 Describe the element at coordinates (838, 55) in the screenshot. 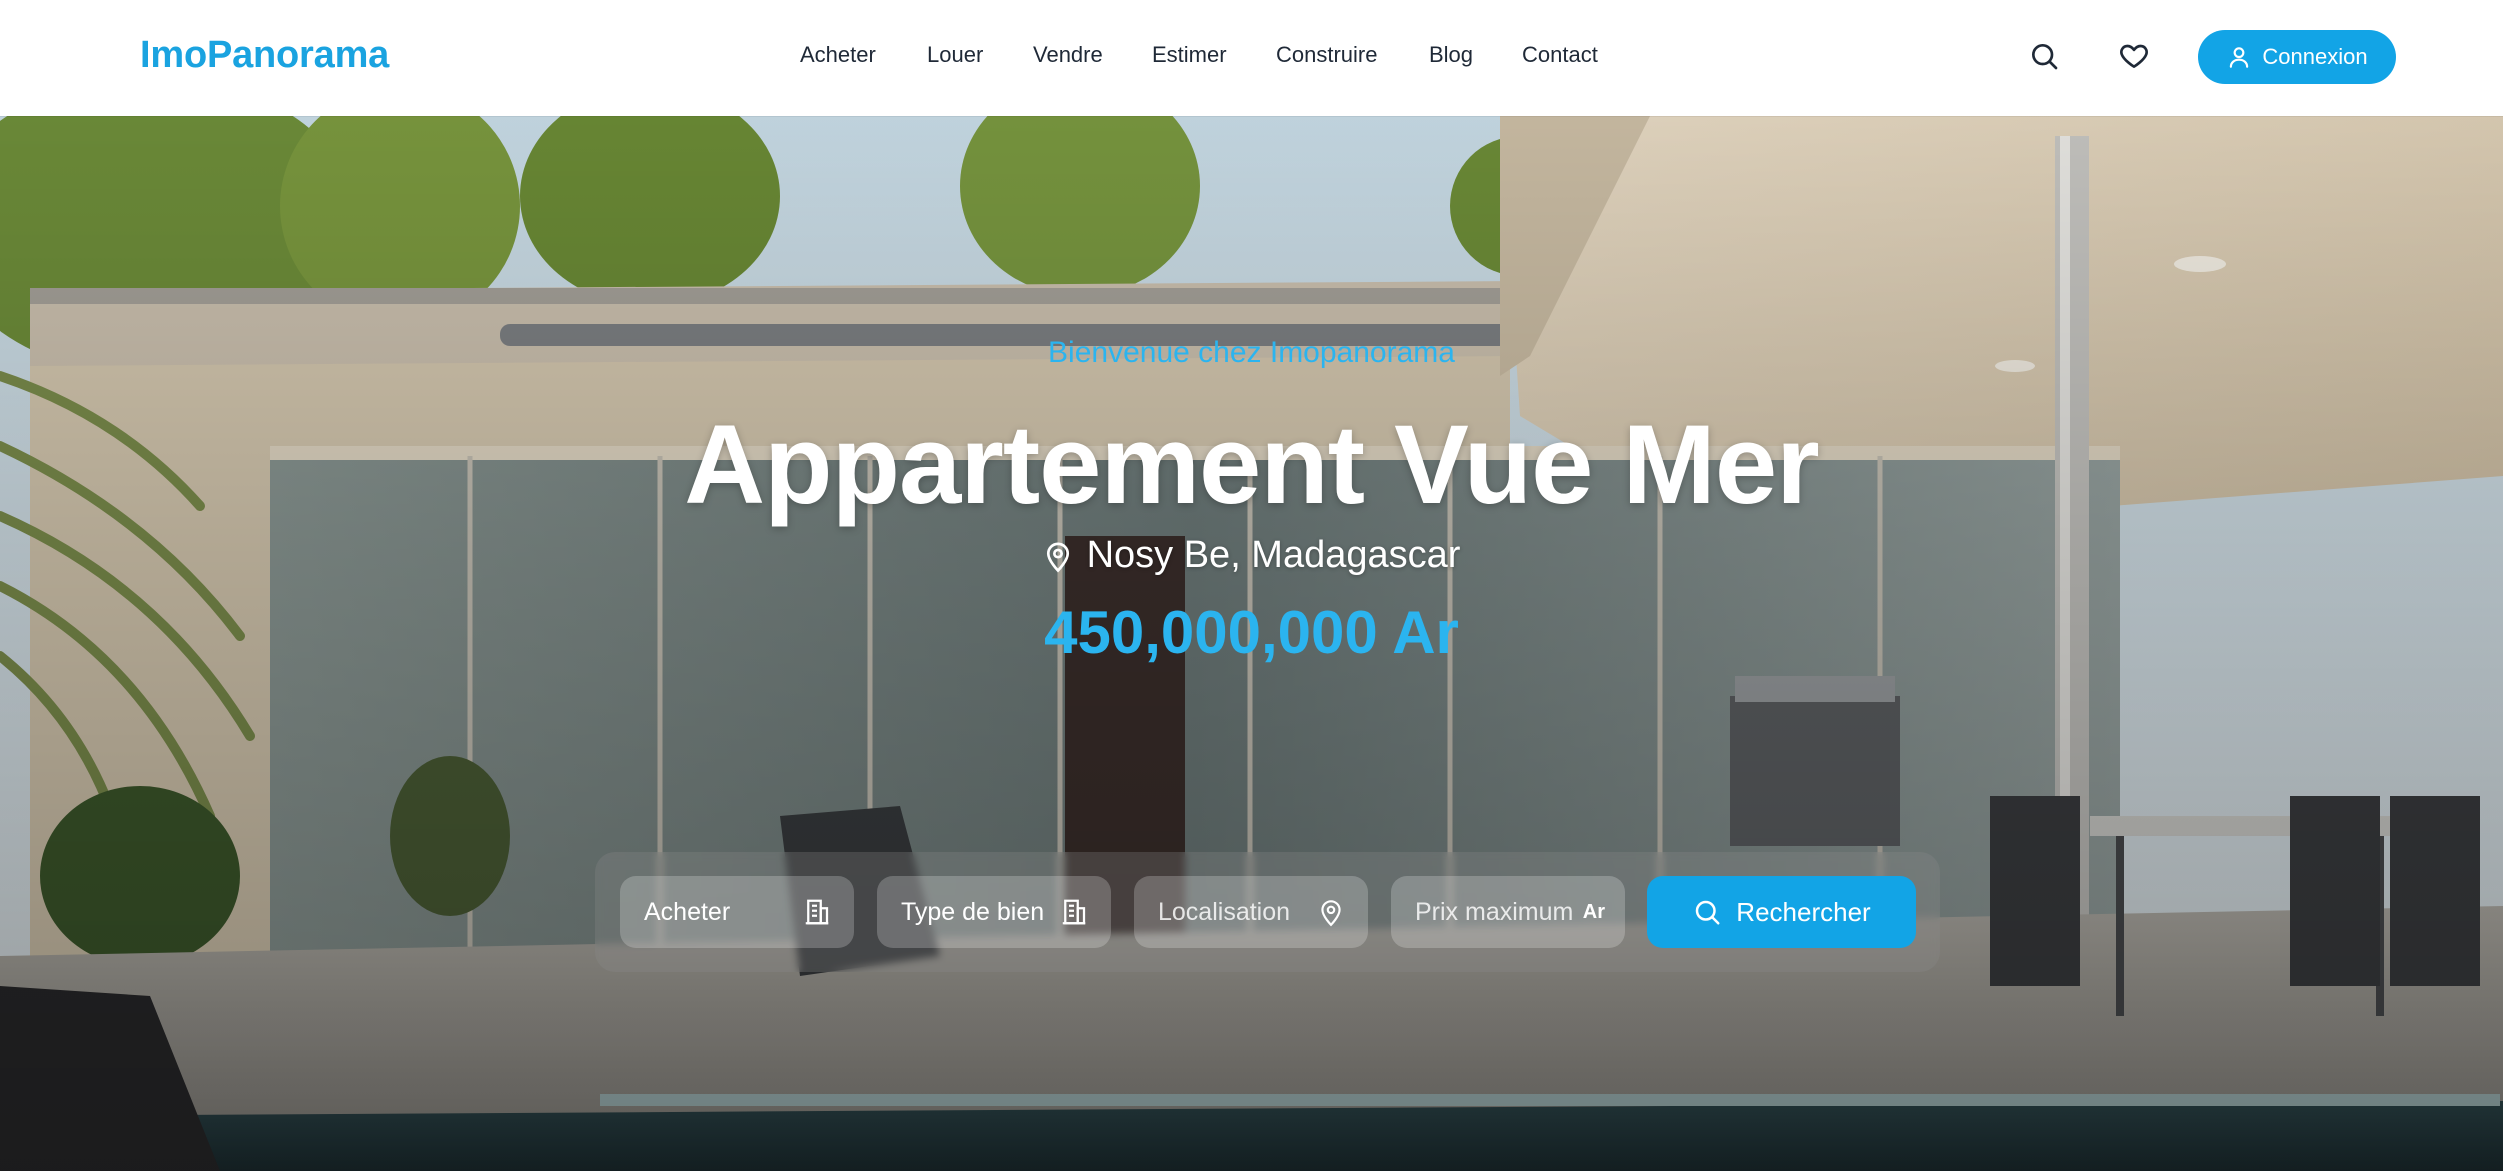

I see `nav-item-acheter: Acheter` at that location.